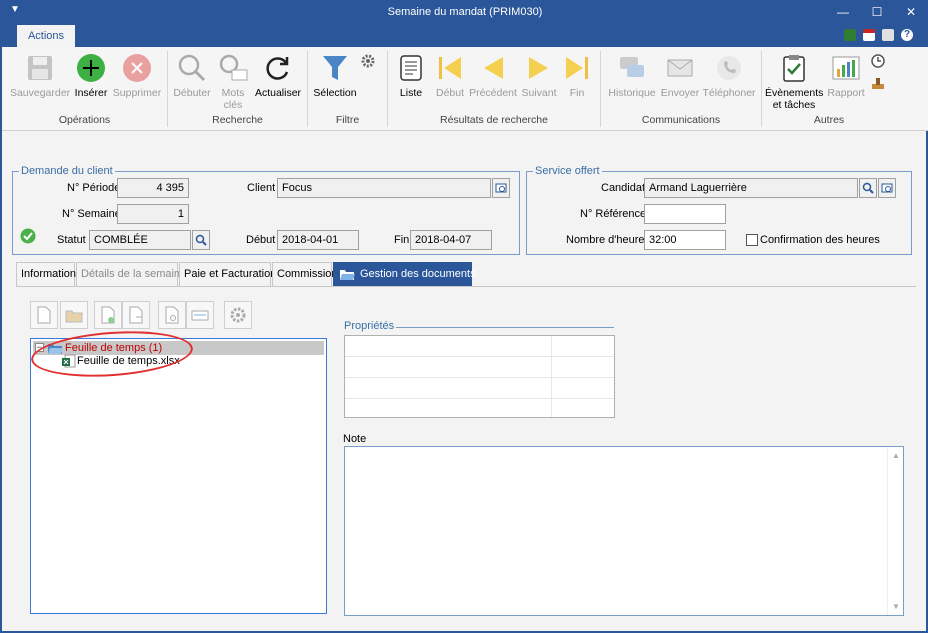 The width and height of the screenshot is (928, 633). What do you see at coordinates (896, 606) in the screenshot?
I see `scroll-down-icon: ▼` at bounding box center [896, 606].